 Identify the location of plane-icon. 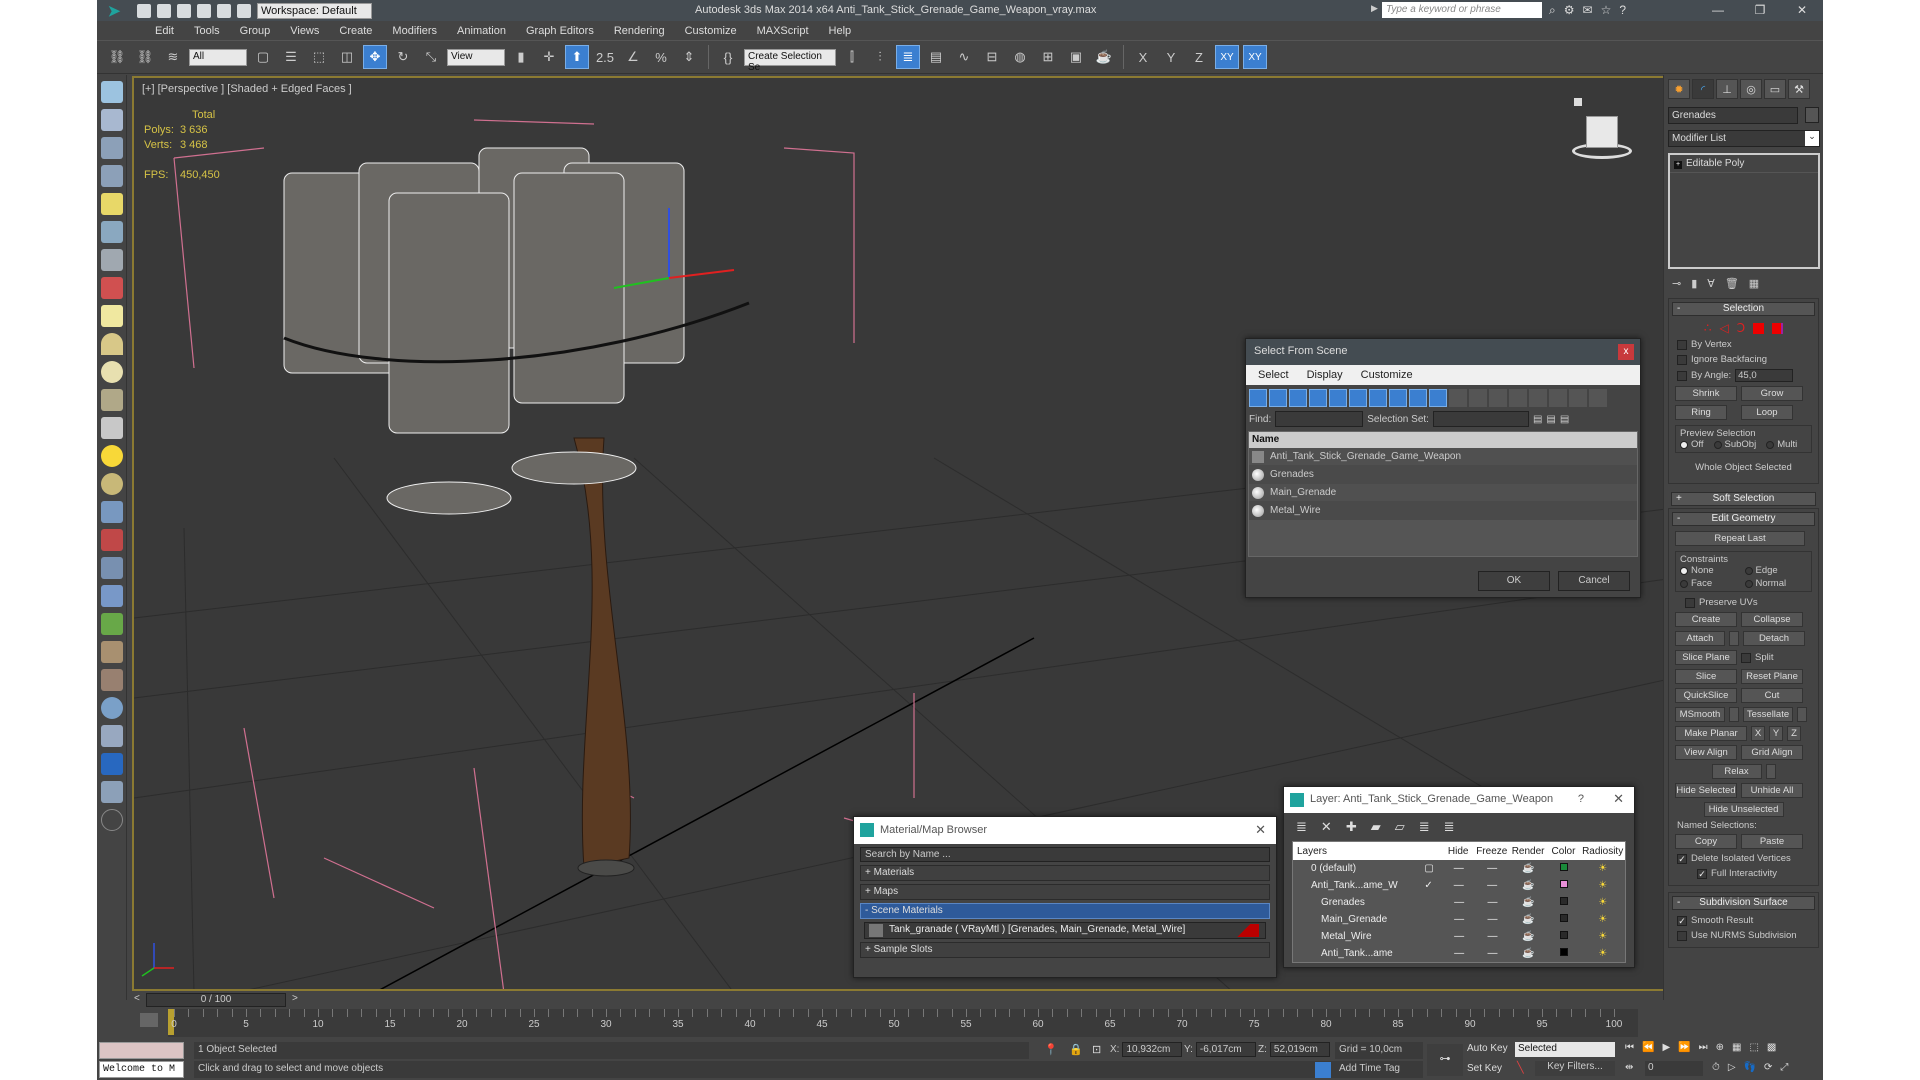
(111, 316).